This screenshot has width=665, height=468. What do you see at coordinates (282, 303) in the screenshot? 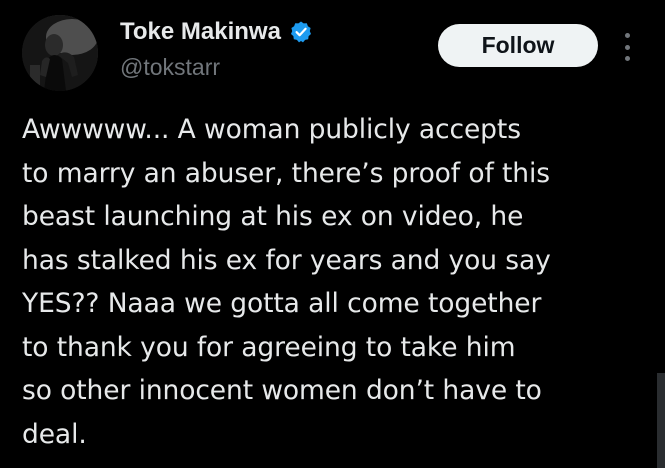
I see `tweet-text-line: YES?? Naaa we gotta all come together` at bounding box center [282, 303].